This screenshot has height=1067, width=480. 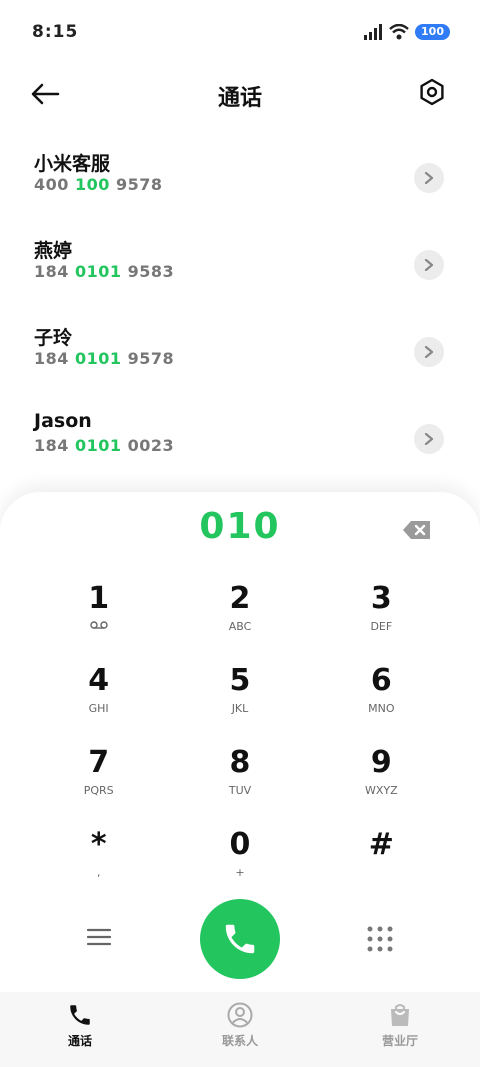 I want to click on key-2: 2 ABC, so click(x=239, y=611).